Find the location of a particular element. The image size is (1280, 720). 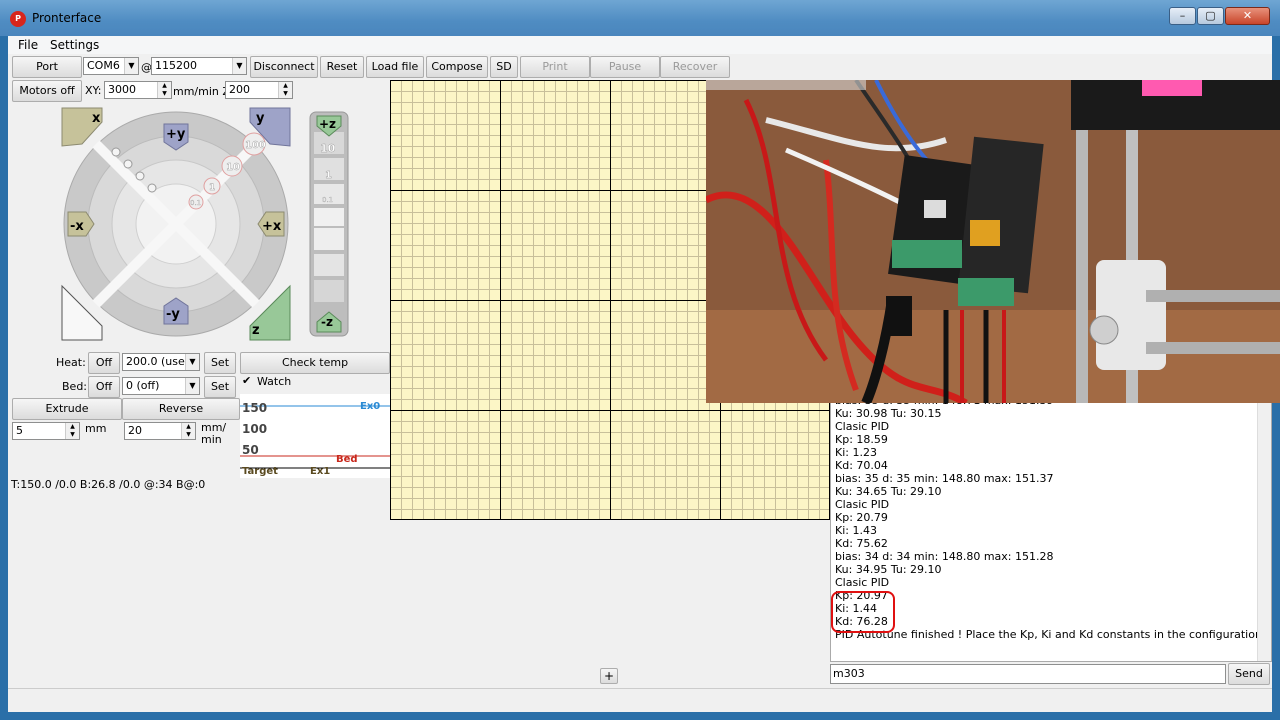

heat-value: 200.0 (user) is located at coordinates (160, 361).